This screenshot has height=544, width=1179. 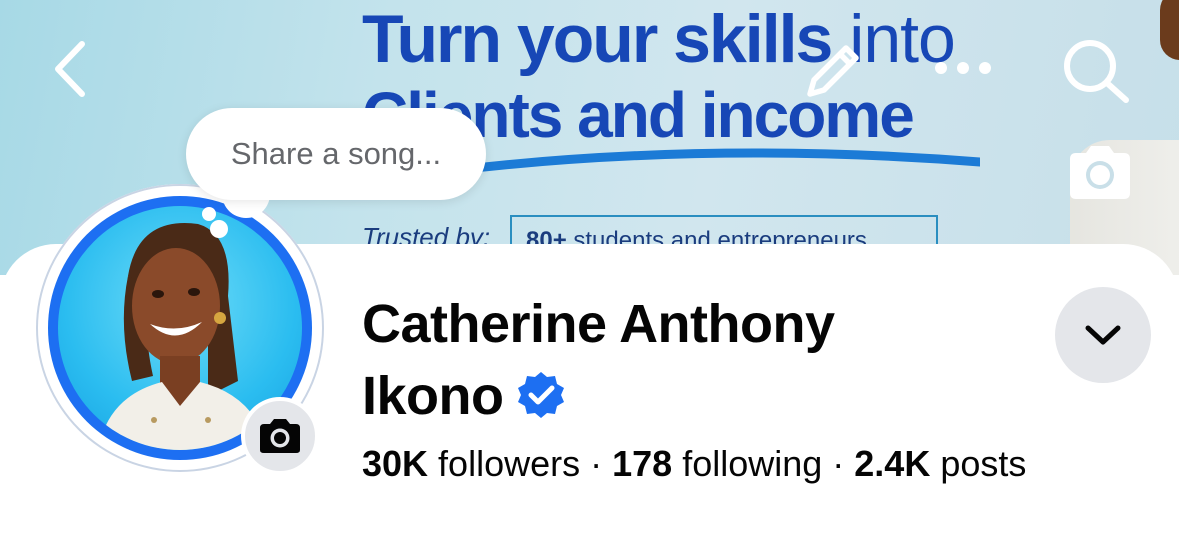 What do you see at coordinates (598, 324) in the screenshot?
I see `profile-name-line1: Catherine Anthony` at bounding box center [598, 324].